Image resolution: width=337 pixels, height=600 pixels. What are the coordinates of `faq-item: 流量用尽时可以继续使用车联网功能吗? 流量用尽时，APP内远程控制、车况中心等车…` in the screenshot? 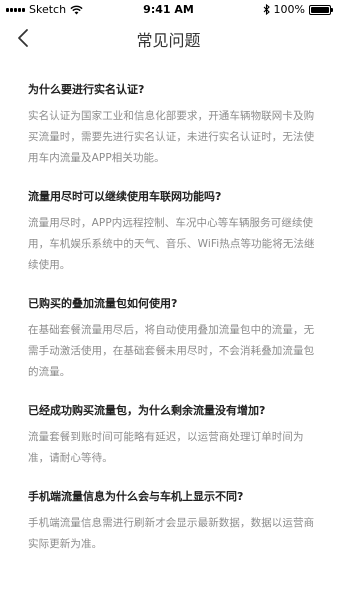 It's located at (174, 232).